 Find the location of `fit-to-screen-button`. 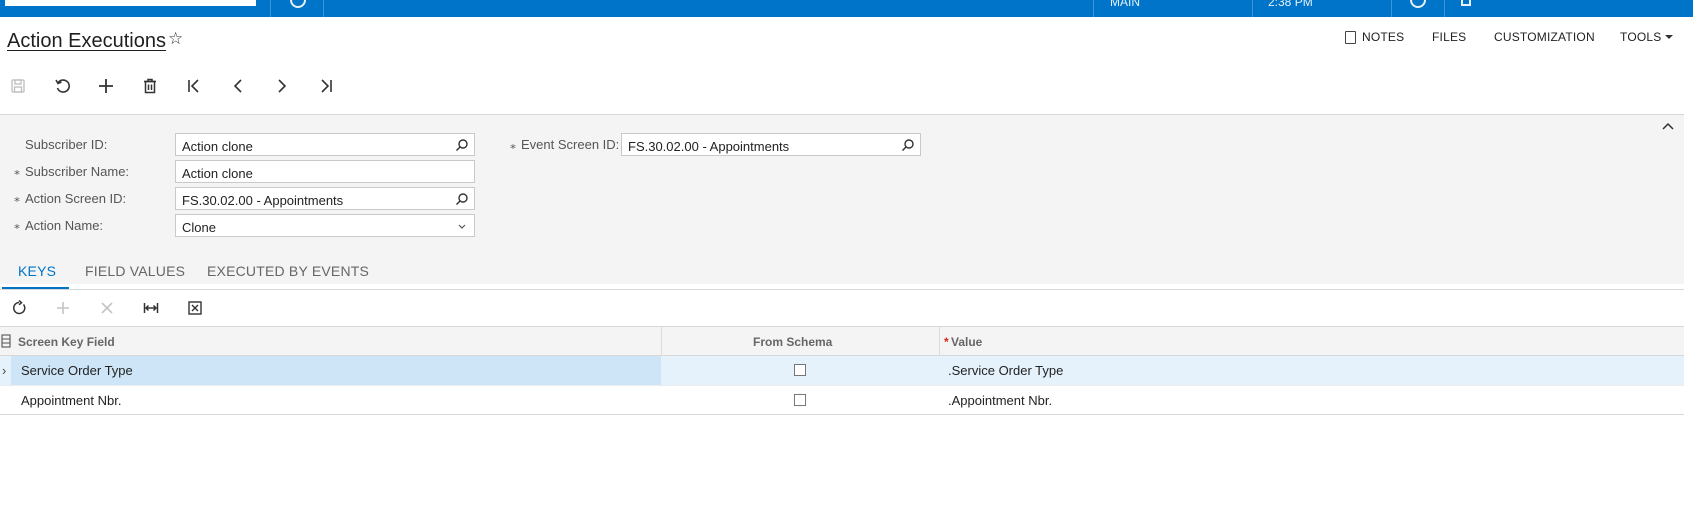

fit-to-screen-button is located at coordinates (151, 308).